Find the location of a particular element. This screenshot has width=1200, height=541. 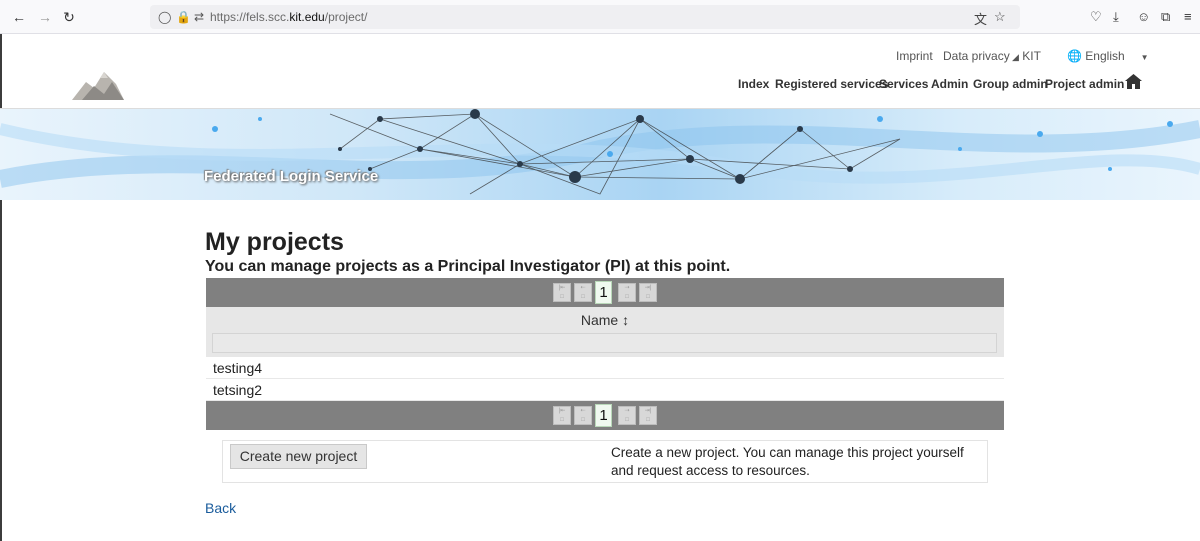

back-arrow-icon: ← is located at coordinates (19, 17).